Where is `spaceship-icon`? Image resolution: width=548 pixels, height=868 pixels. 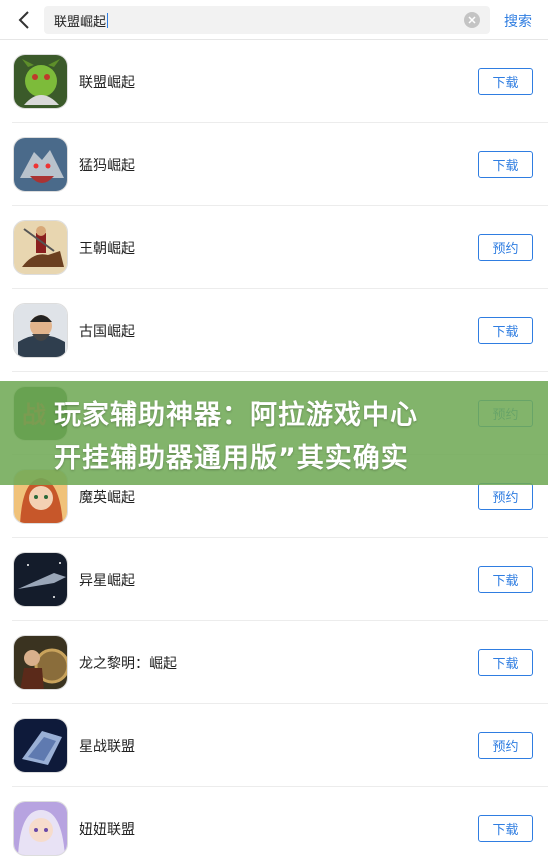
spaceship-icon is located at coordinates (40, 579).